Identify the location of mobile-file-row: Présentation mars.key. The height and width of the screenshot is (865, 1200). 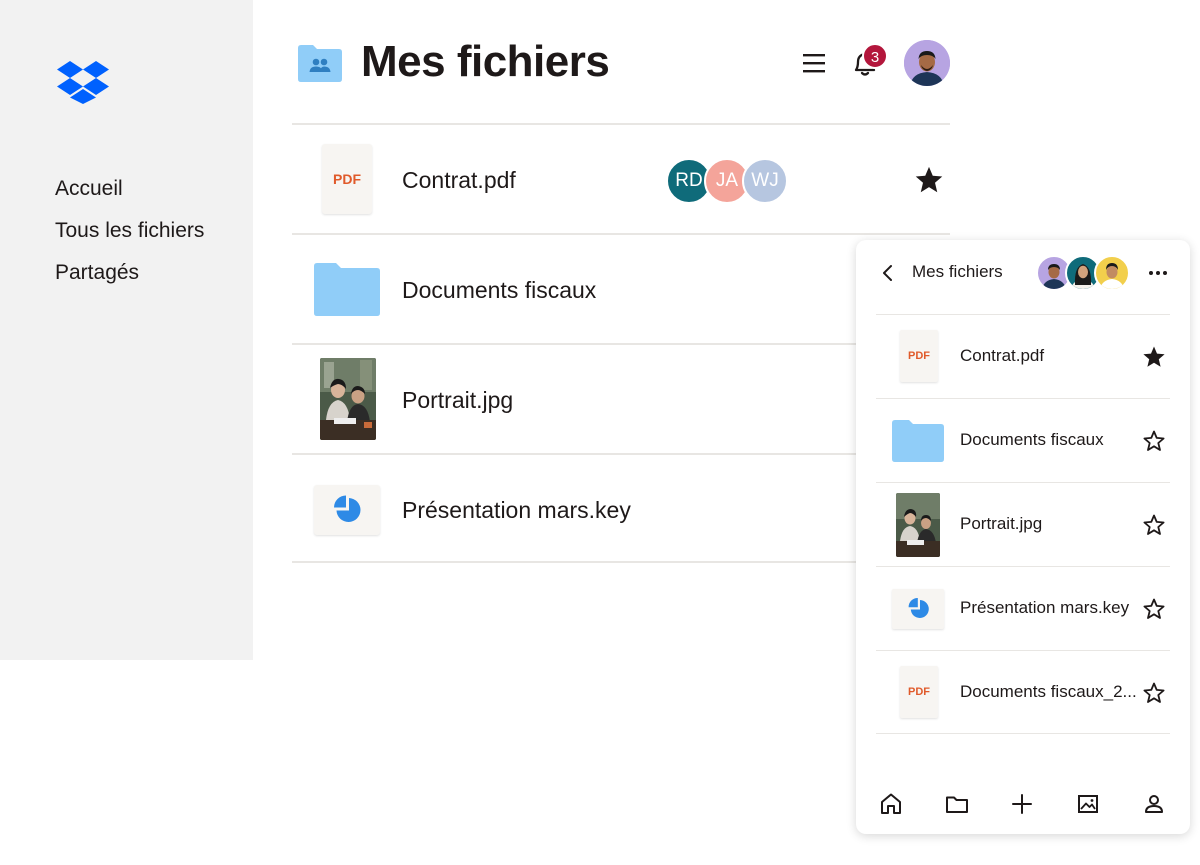
(1023, 608).